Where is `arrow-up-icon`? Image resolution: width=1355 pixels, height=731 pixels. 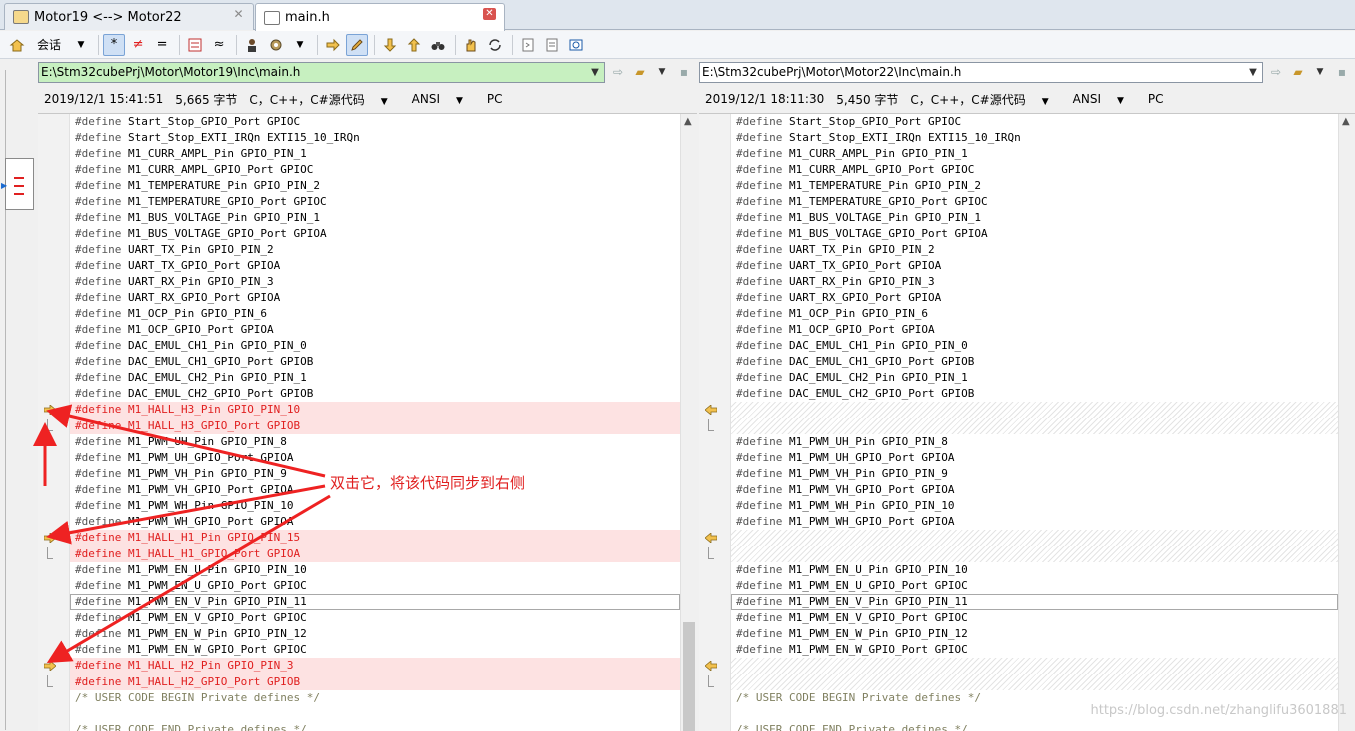 arrow-up-icon is located at coordinates (414, 45).